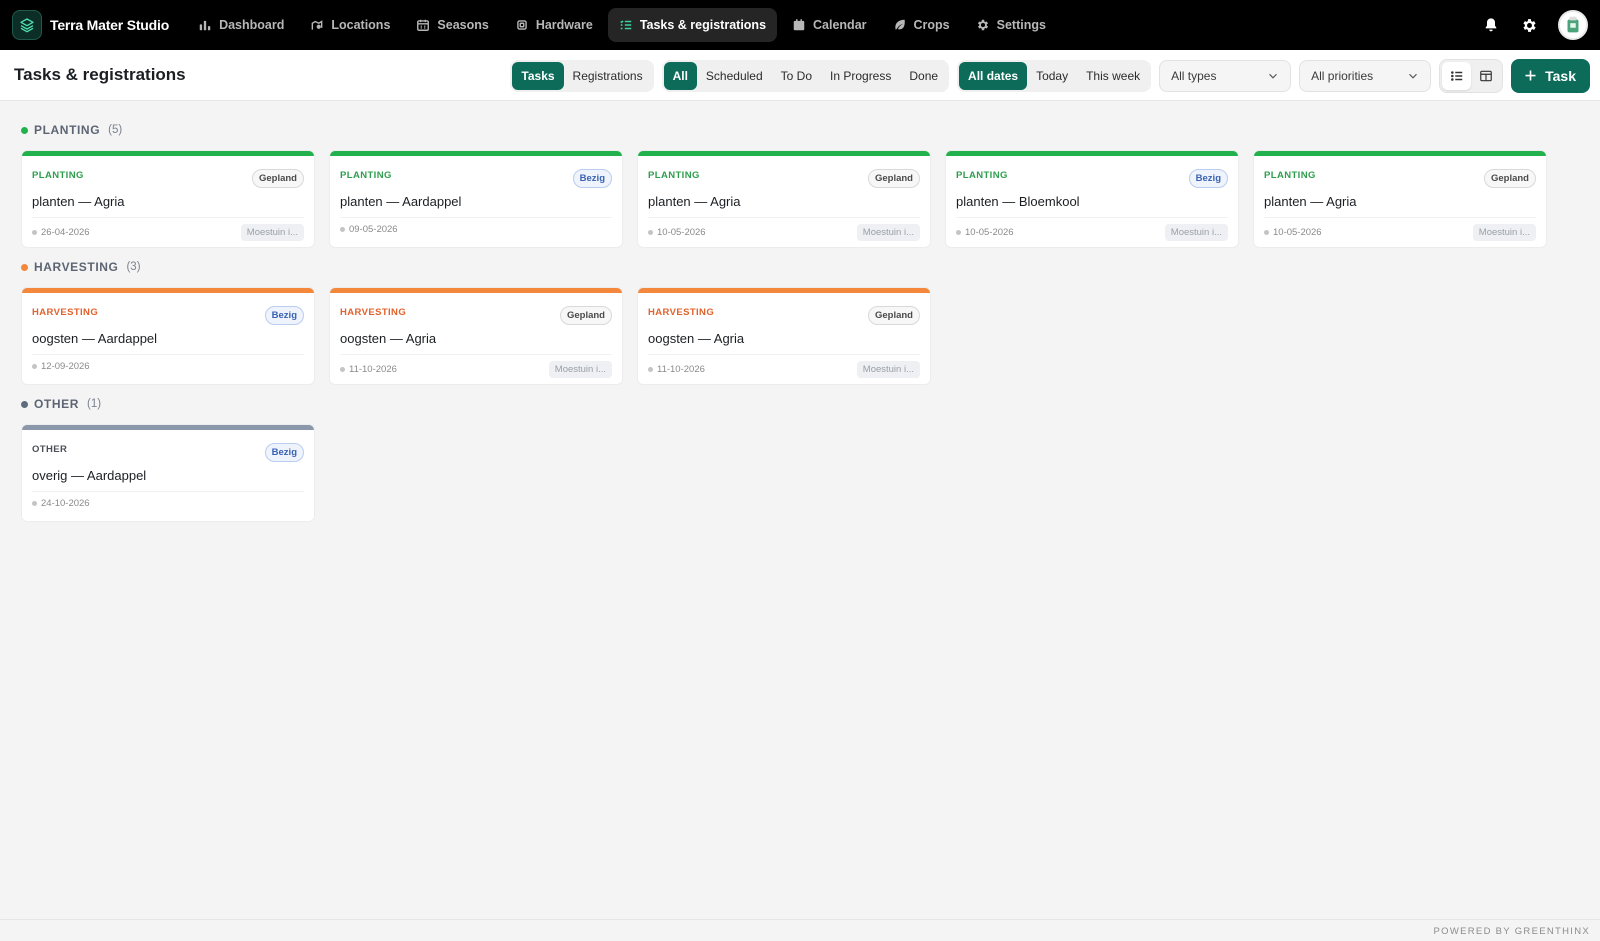  Describe the element at coordinates (1113, 76) in the screenshot. I see `filter-this-week: This week` at that location.